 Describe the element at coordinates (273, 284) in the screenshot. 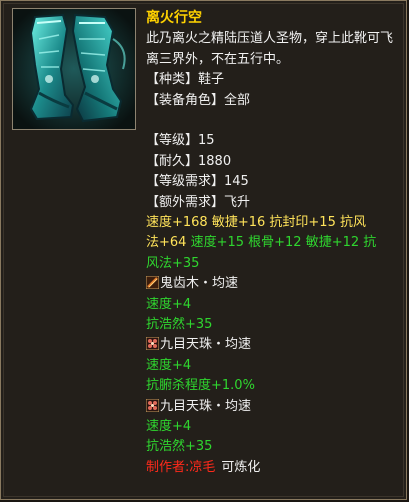

I see `gem-1-name-row: 鬼齿木・均速` at that location.